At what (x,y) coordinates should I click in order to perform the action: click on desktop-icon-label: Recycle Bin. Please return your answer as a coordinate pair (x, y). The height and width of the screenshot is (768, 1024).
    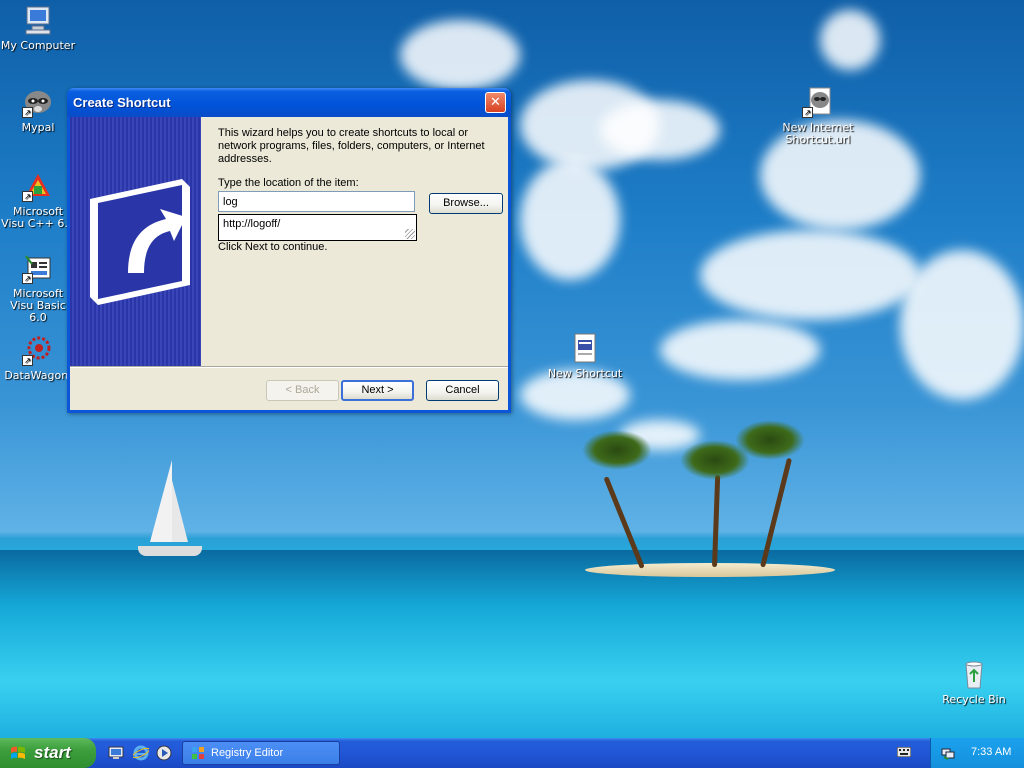
    Looking at the image, I should click on (974, 699).